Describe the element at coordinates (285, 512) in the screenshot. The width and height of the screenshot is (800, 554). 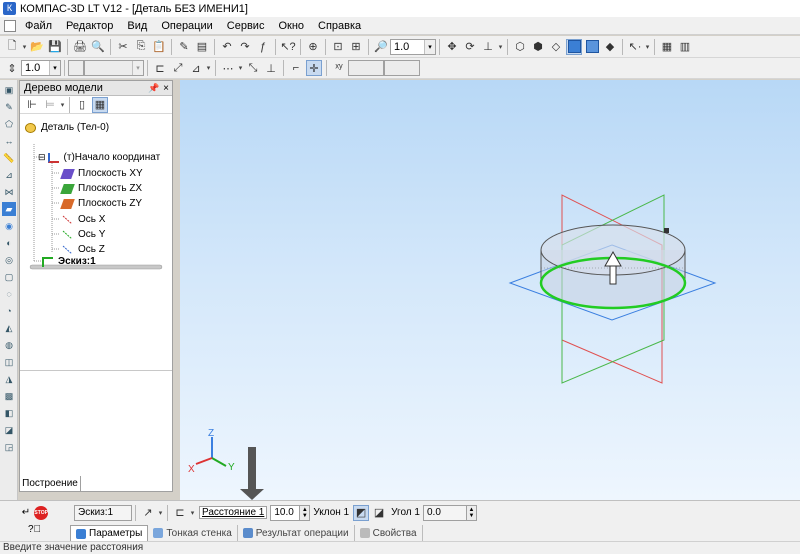
I see `distance-input: 10.0` at that location.